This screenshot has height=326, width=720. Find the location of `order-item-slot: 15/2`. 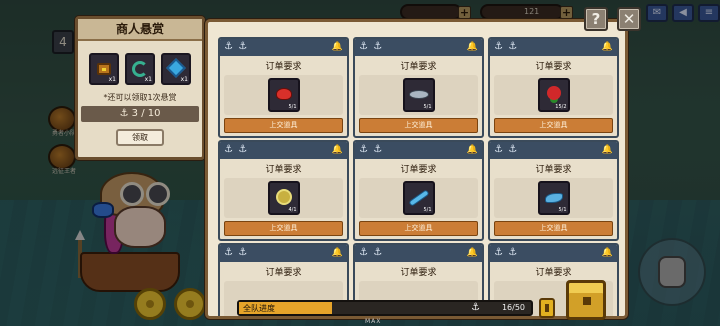

order-item-slot: 15/2 is located at coordinates (553, 95).